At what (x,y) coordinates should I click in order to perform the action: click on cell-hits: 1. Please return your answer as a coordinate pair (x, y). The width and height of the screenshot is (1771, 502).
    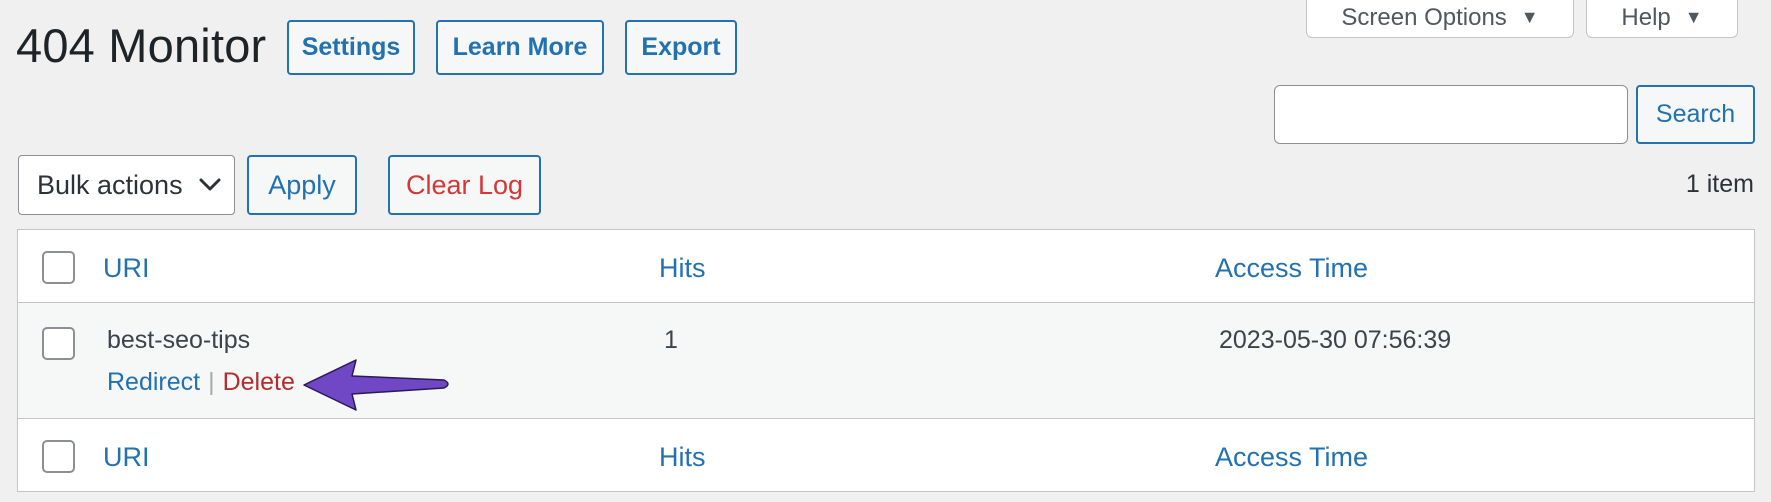
    Looking at the image, I should click on (671, 340).